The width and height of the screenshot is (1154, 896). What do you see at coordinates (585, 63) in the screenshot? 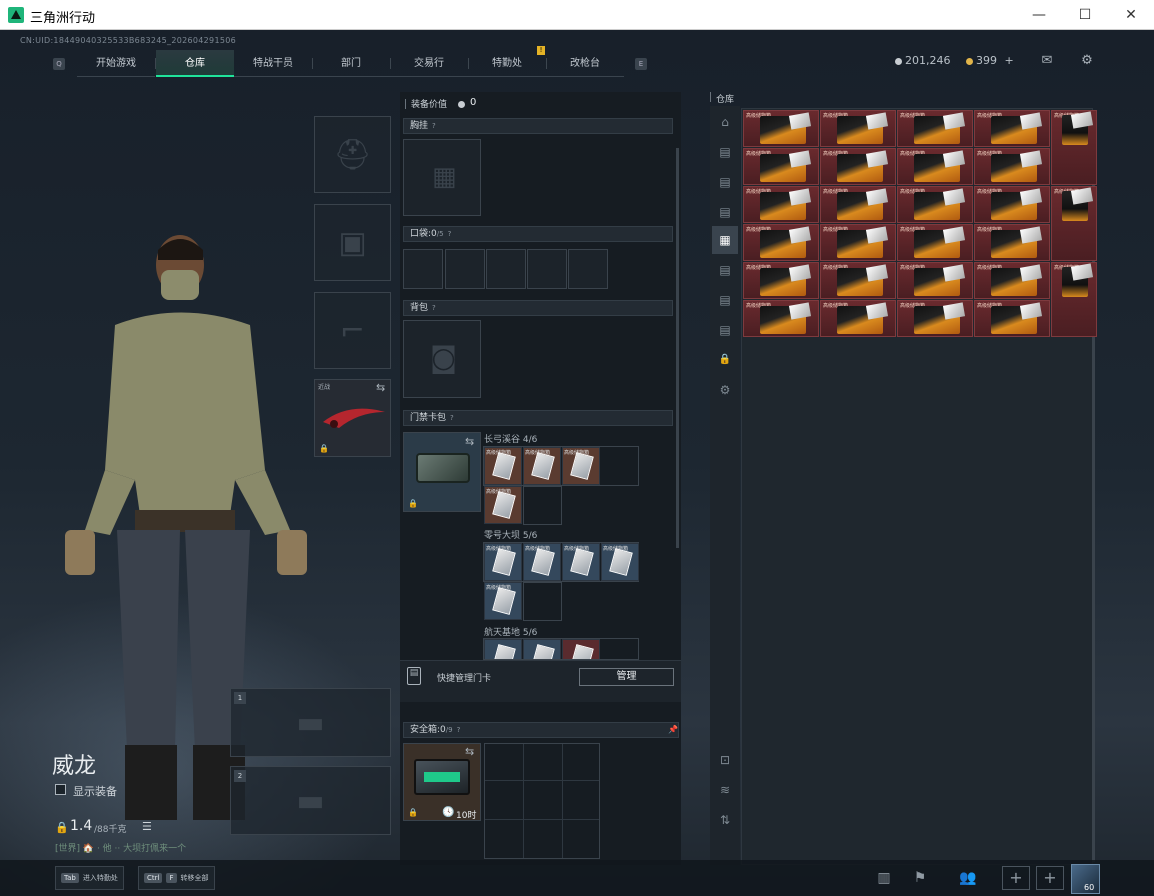
I see `tab-gunsmith: 改枪台` at bounding box center [585, 63].